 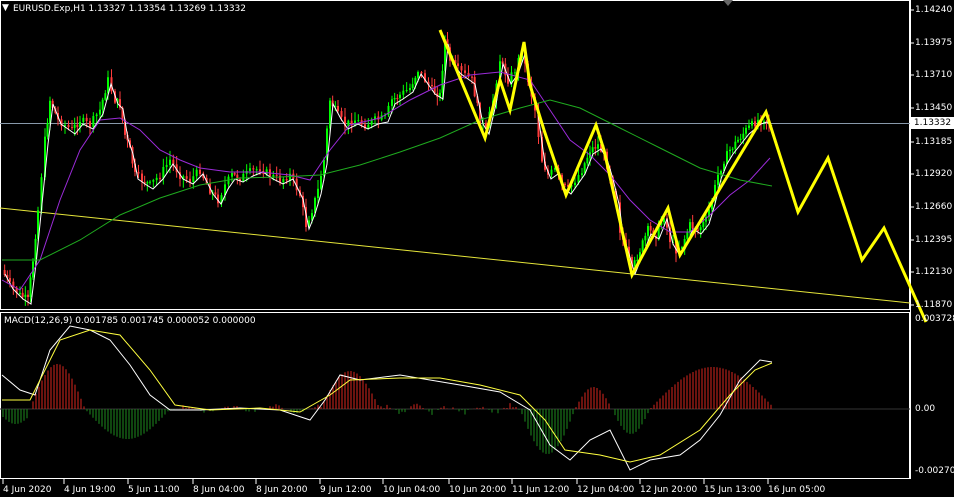 What do you see at coordinates (90, 490) in the screenshot?
I see `time-label: 4 Jun 19:00` at bounding box center [90, 490].